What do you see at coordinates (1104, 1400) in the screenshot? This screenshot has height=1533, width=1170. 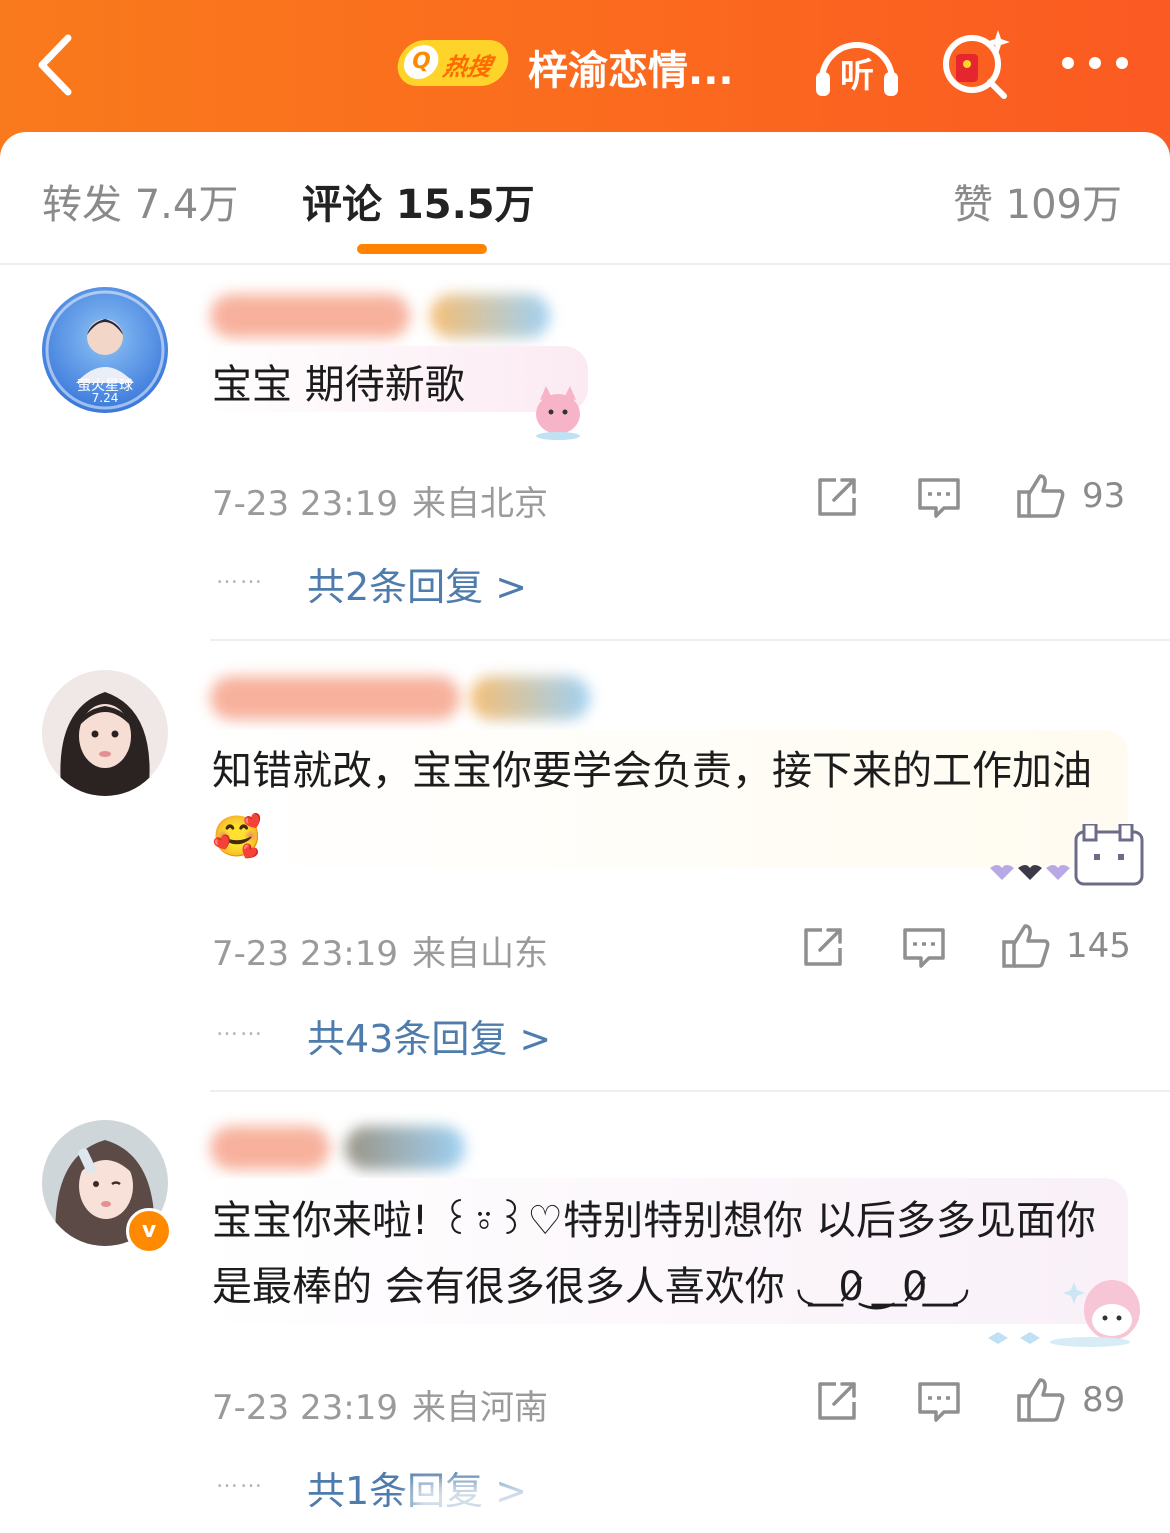 I see `like-count: 89` at bounding box center [1104, 1400].